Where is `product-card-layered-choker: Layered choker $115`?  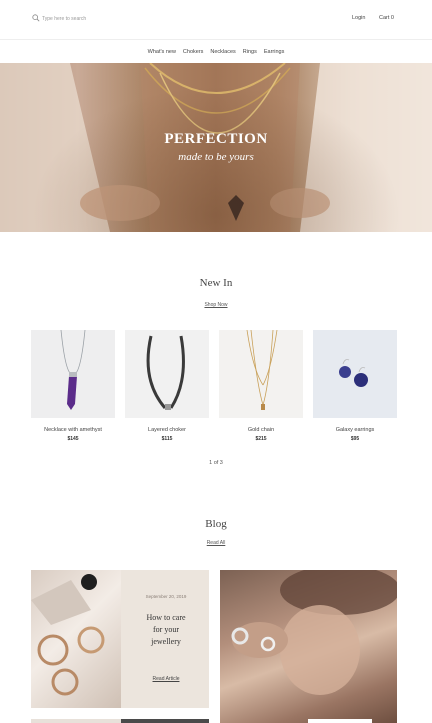
product-card-layered-choker: Layered choker $115 is located at coordinates (167, 386).